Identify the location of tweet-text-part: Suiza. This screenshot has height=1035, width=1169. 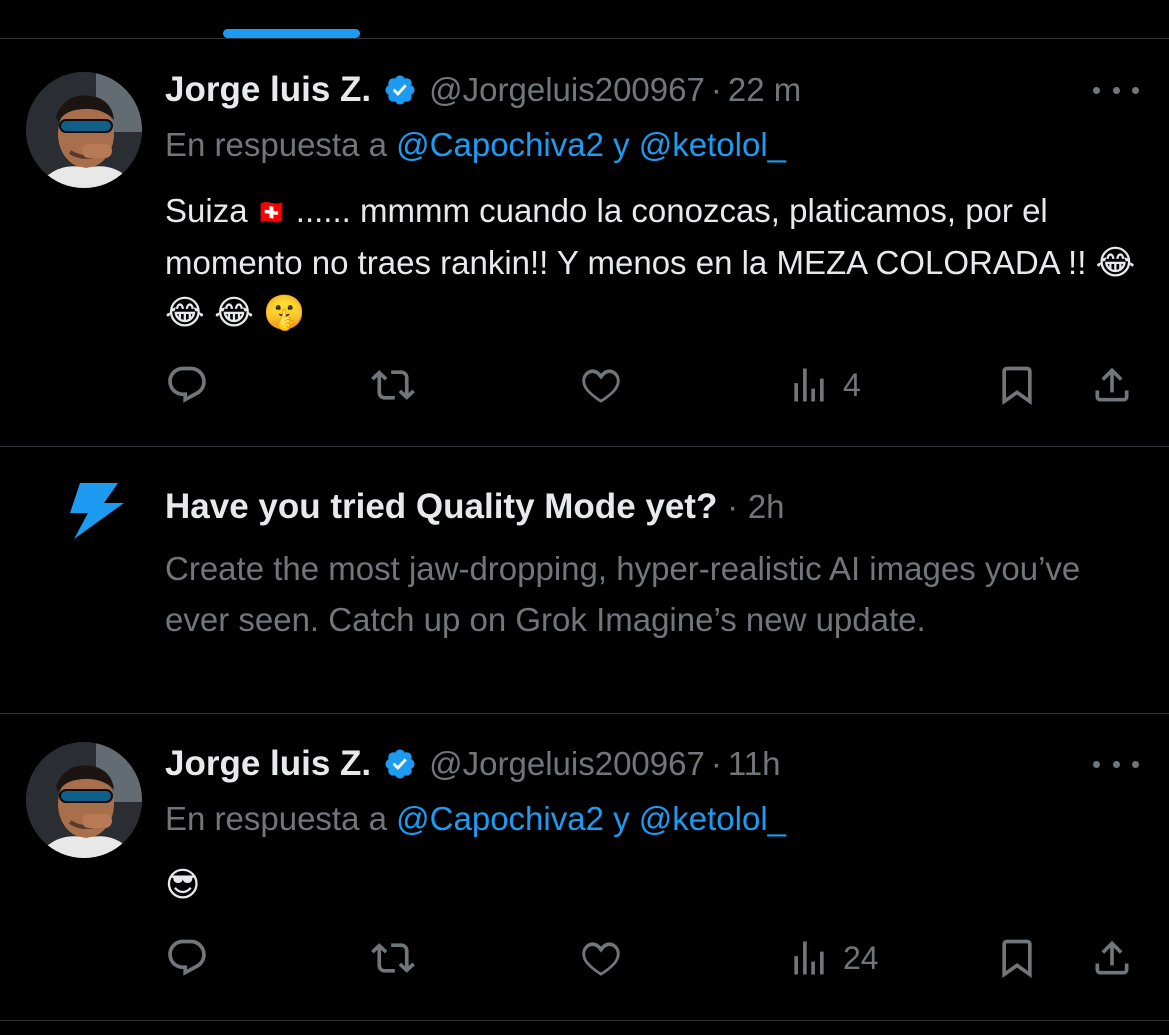
(206, 210).